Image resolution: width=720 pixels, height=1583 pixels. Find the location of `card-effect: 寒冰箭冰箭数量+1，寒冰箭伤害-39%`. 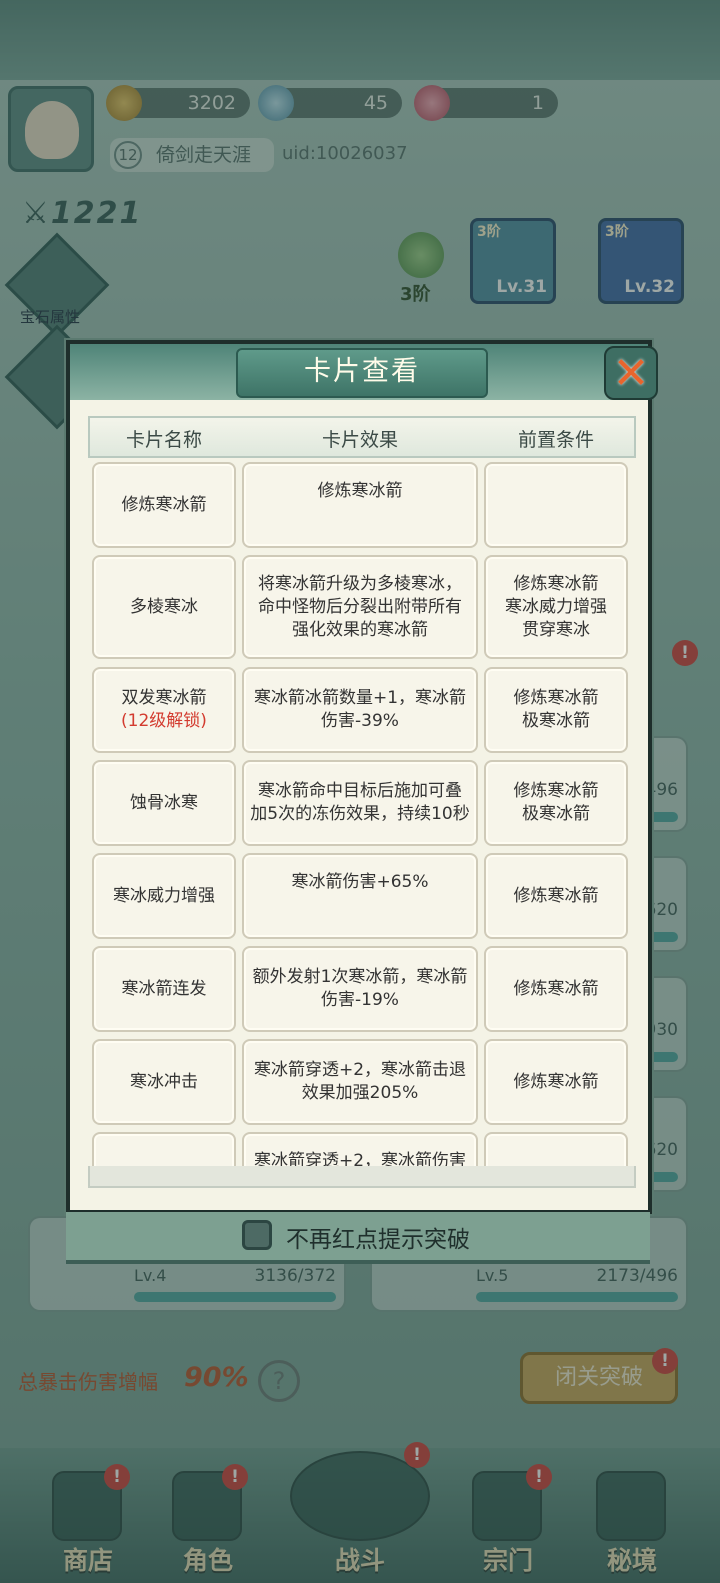

card-effect: 寒冰箭冰箭数量+1，寒冰箭伤害-39% is located at coordinates (360, 709).